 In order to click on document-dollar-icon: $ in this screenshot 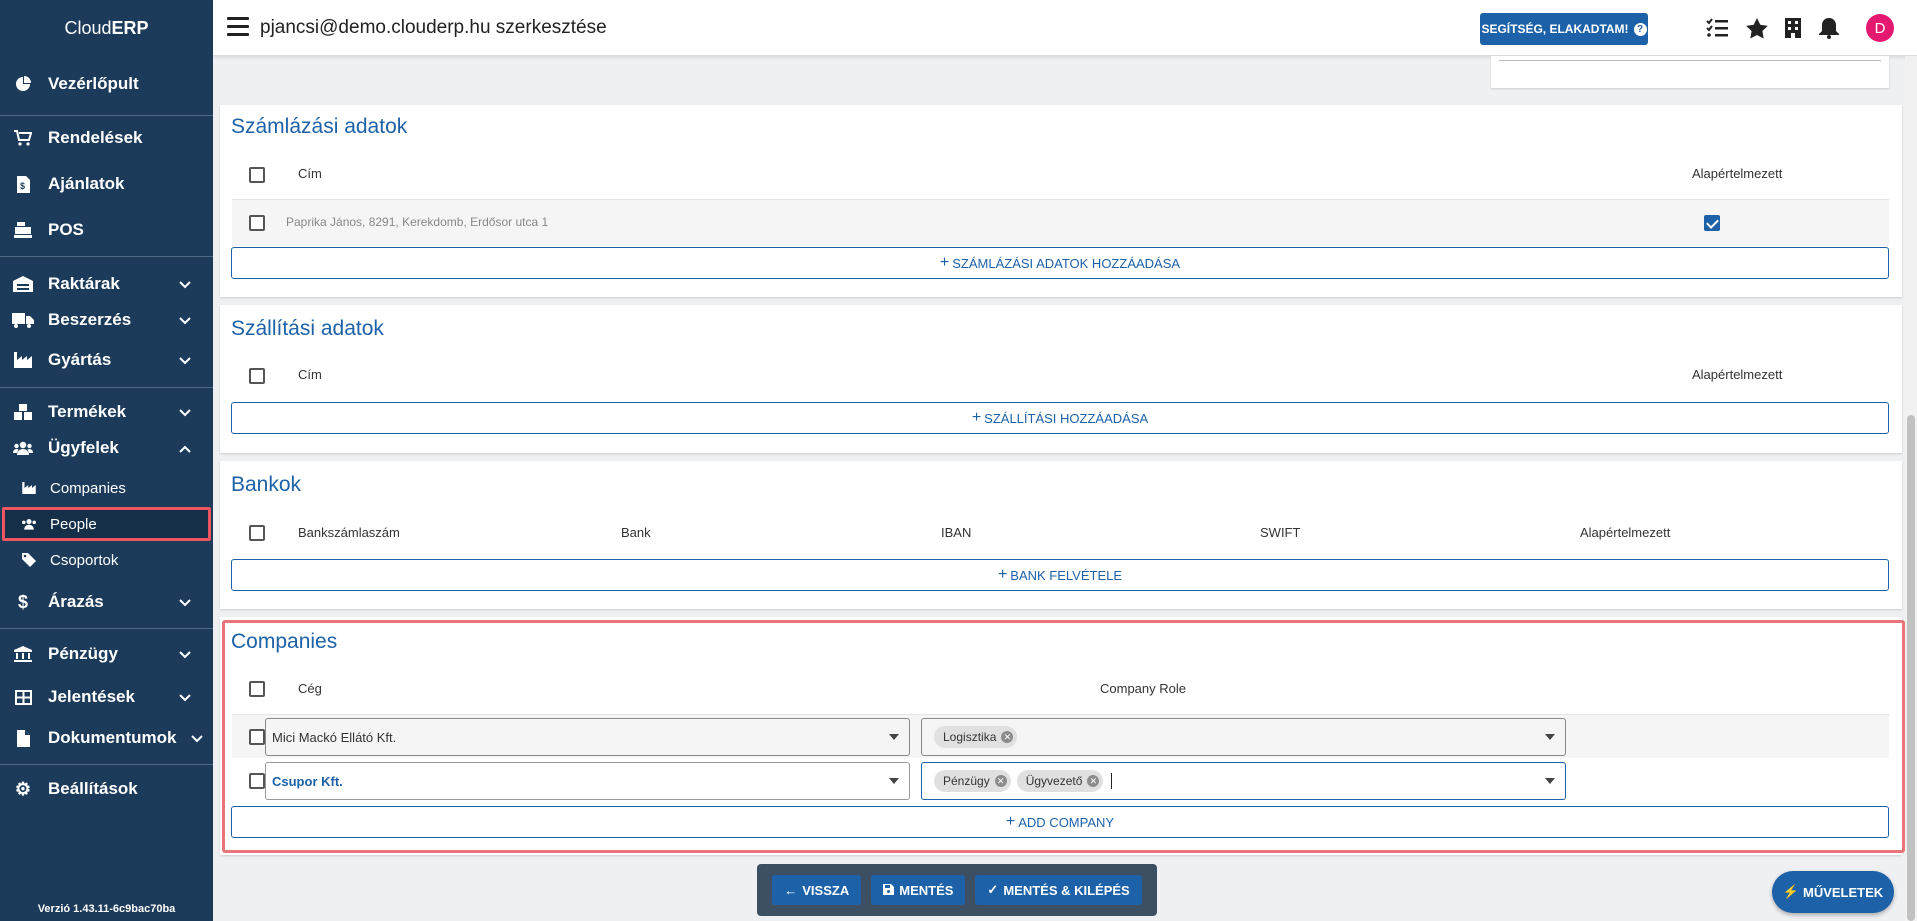, I will do `click(23, 184)`.